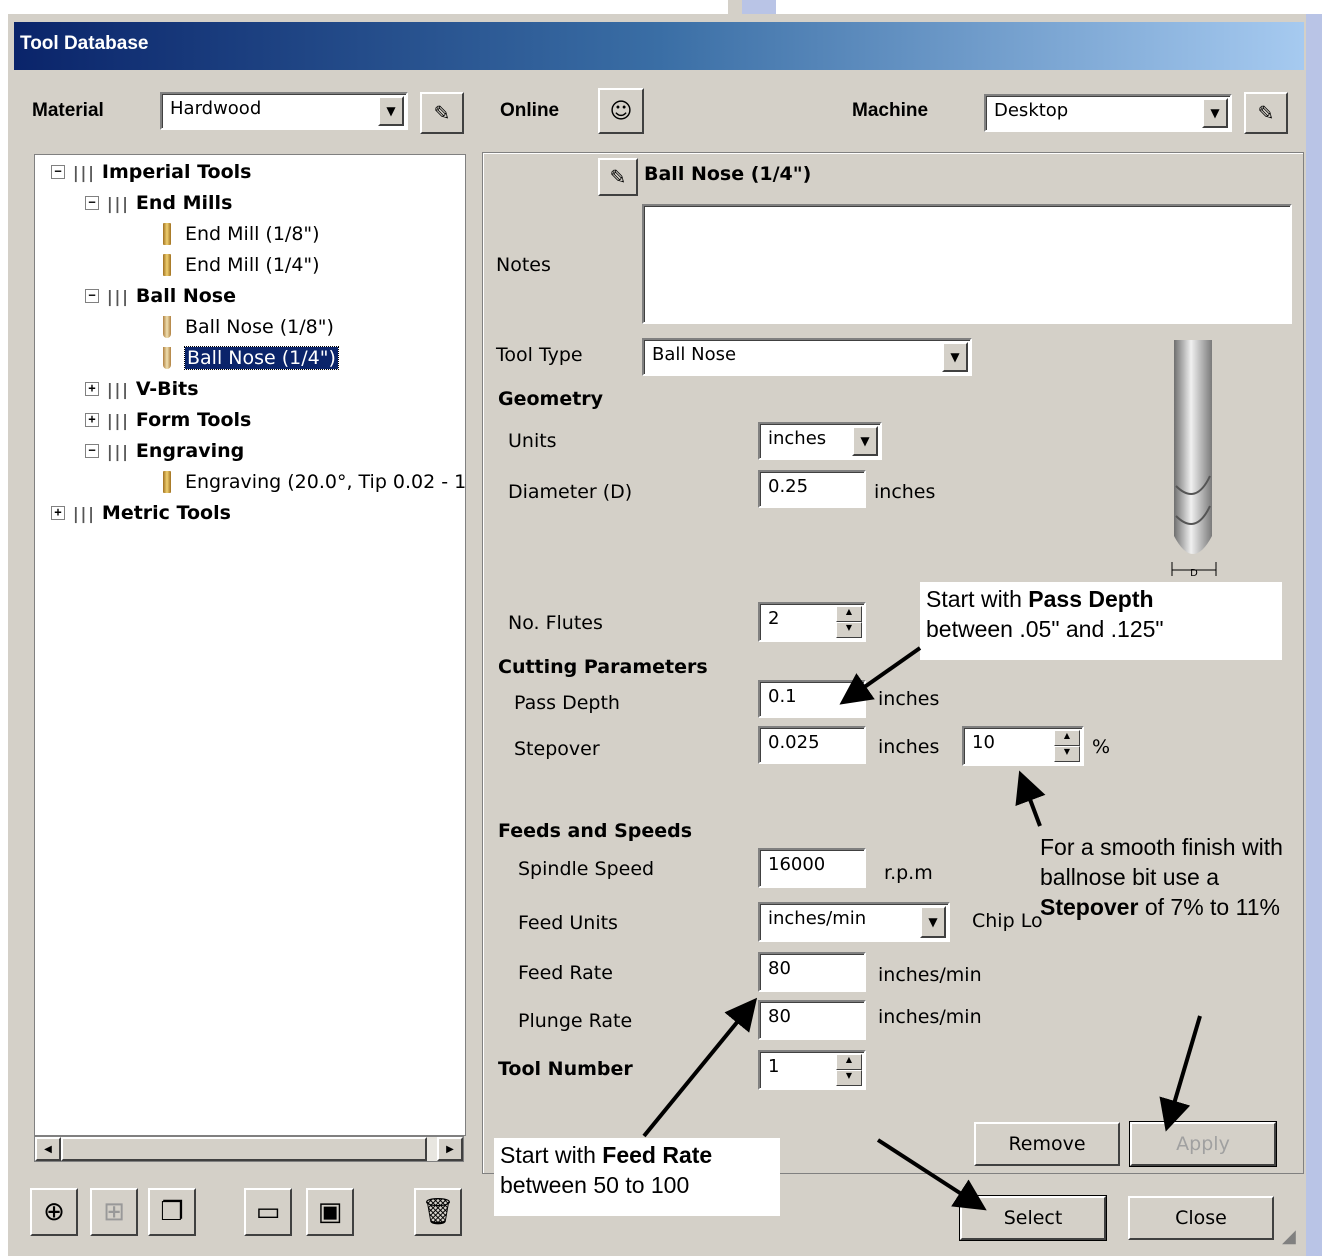 This screenshot has width=1322, height=1256. I want to click on machine-label: Machine, so click(890, 110).